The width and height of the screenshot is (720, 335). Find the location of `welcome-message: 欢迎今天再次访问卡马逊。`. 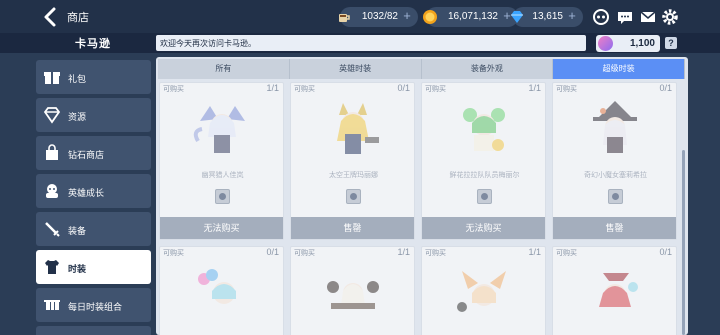

welcome-message: 欢迎今天再次访问卡马逊。 is located at coordinates (371, 43).